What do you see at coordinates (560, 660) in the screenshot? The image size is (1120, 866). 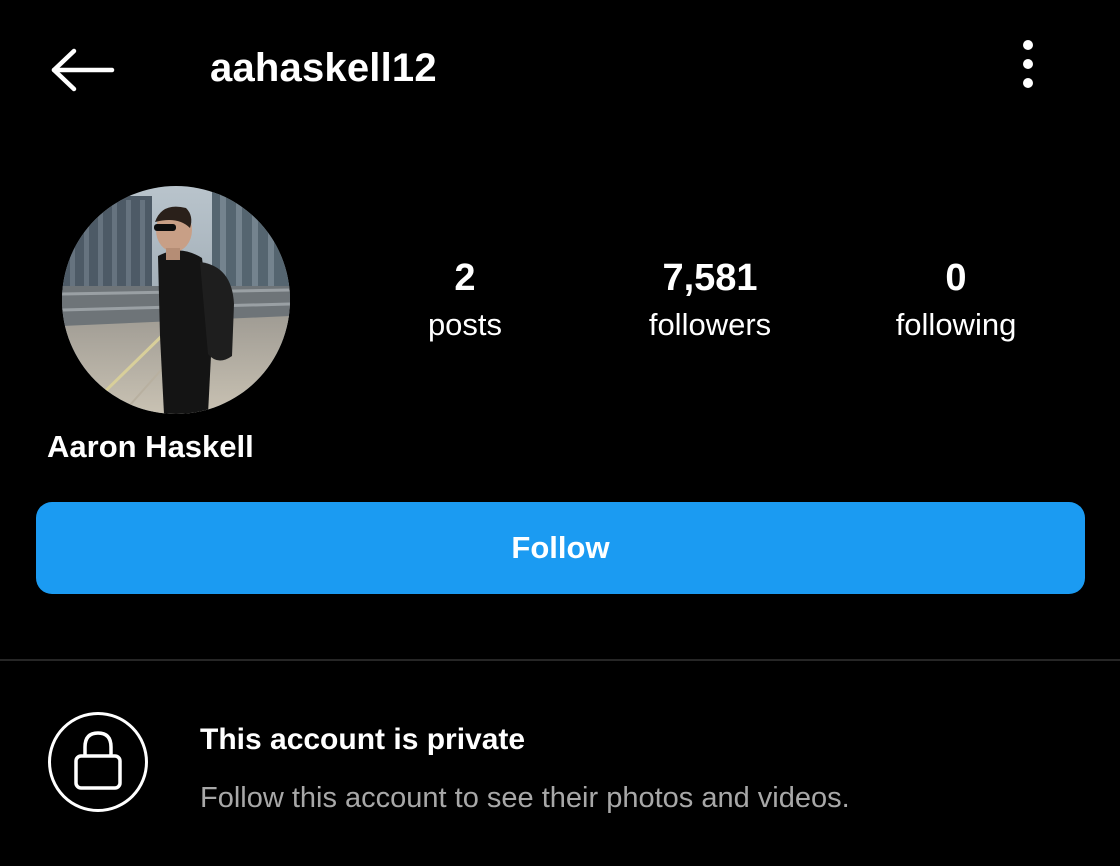 I see `section-divider` at bounding box center [560, 660].